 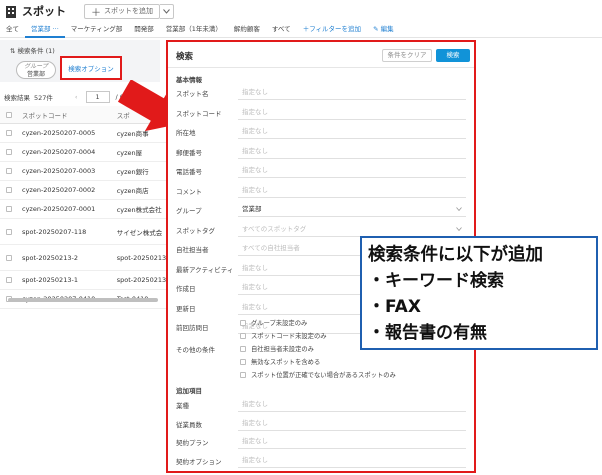 What do you see at coordinates (407, 55) in the screenshot?
I see `clear-conditions-button: 条件をクリア` at bounding box center [407, 55].